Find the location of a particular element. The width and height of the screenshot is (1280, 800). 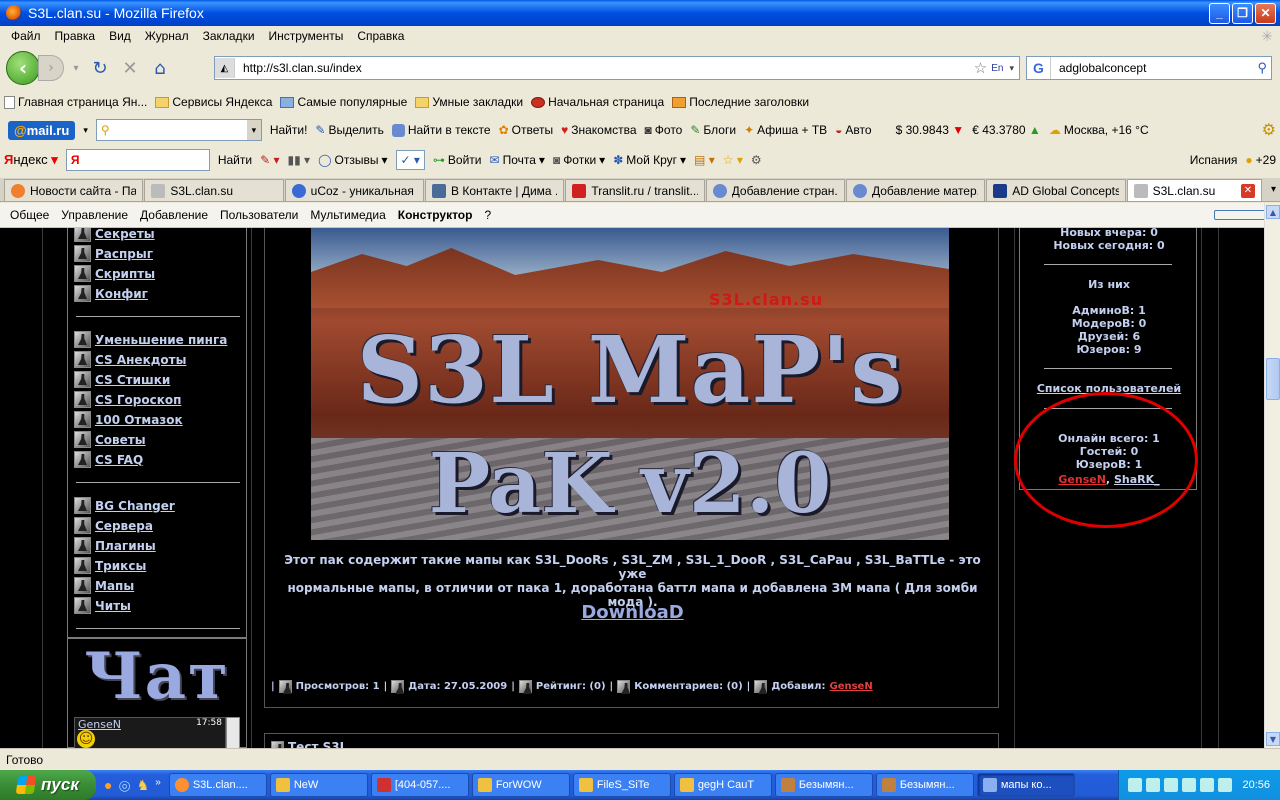

tab: S3L.clan.su is located at coordinates (214, 190).